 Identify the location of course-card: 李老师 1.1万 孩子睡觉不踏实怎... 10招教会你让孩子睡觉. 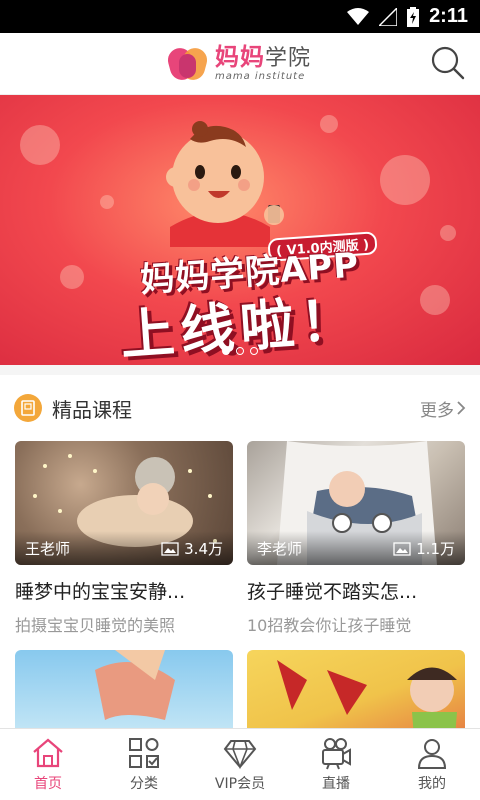
(356, 538).